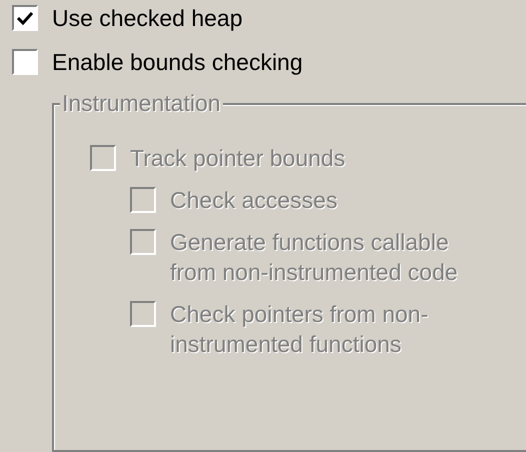 This screenshot has height=452, width=526. I want to click on checkmark-icon, so click(25, 18).